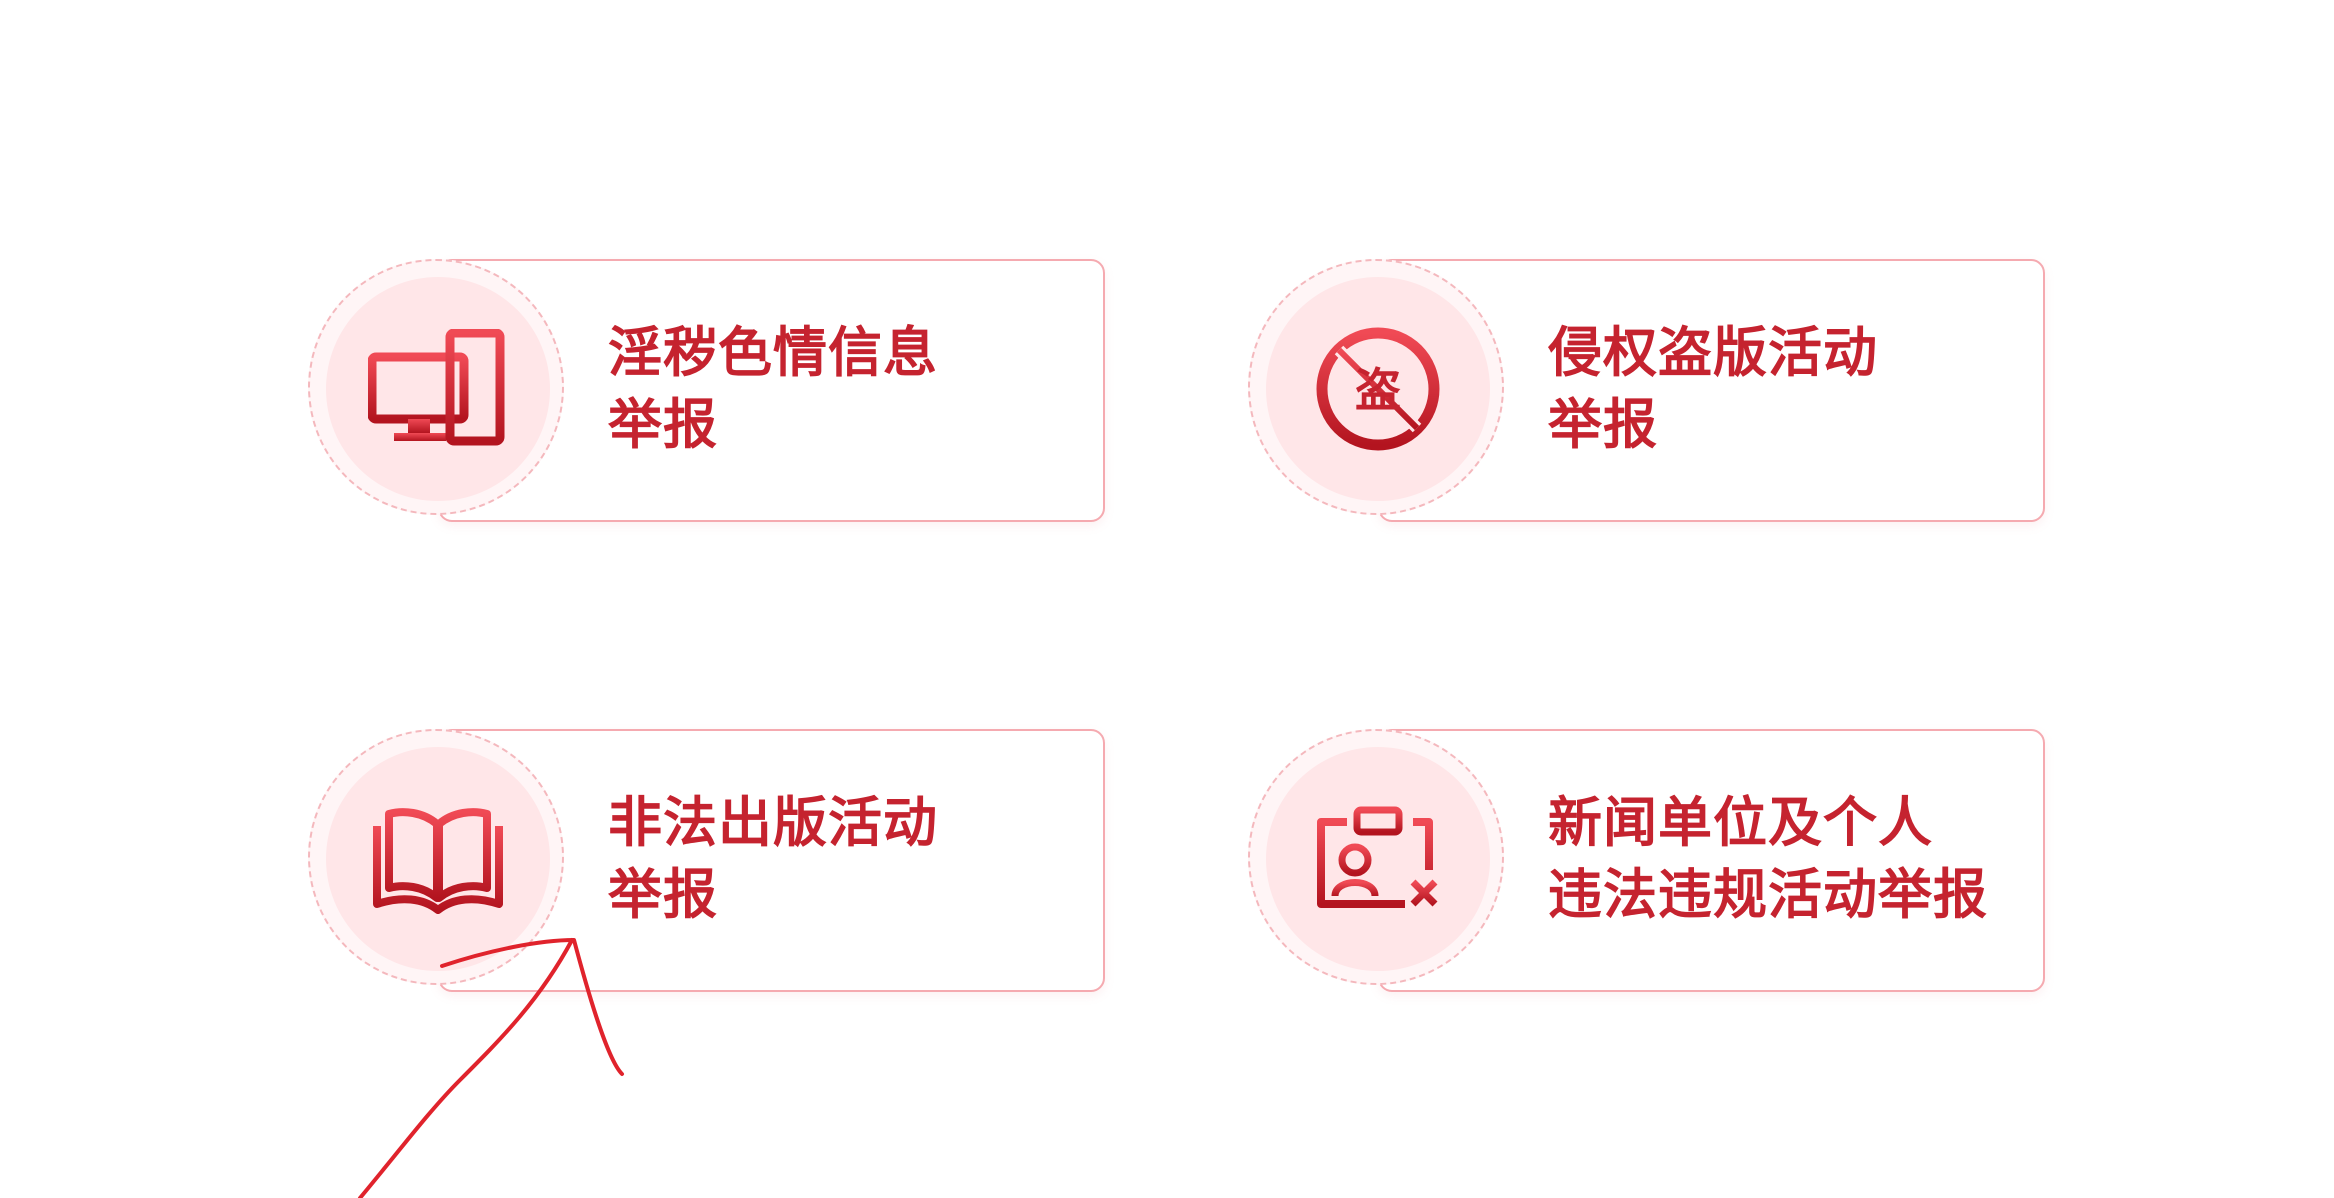  Describe the element at coordinates (491, 1068) in the screenshot. I see `annotation-arrow` at that location.